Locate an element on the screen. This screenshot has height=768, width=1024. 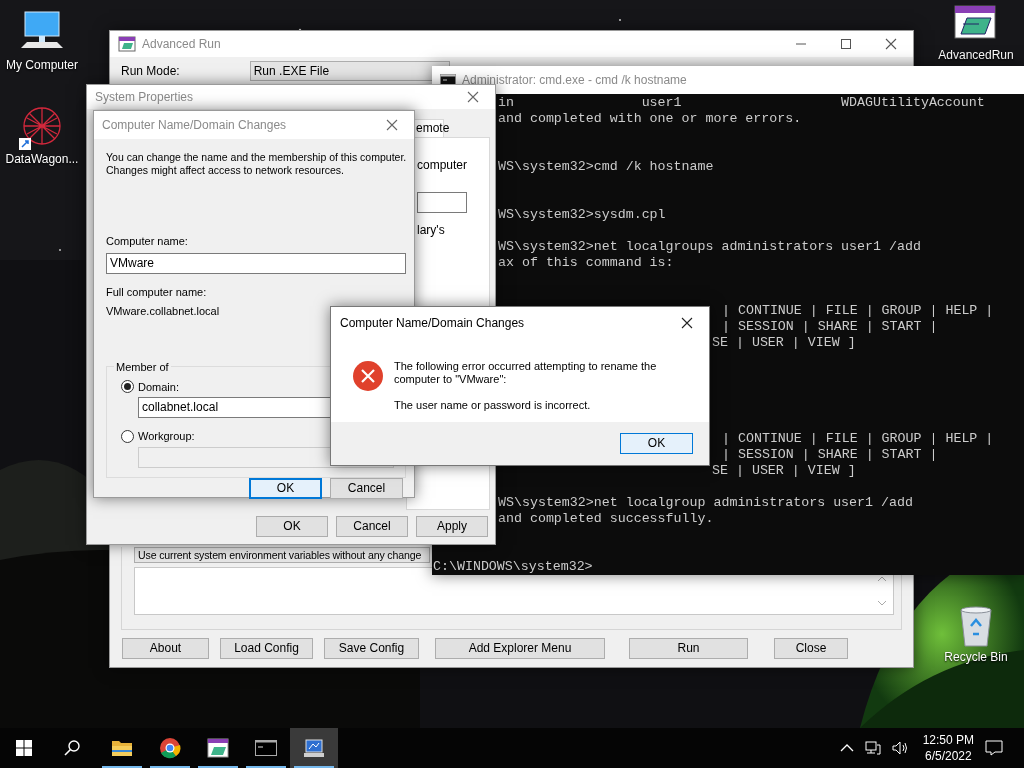
message-text: The following error occurred attempting to rename the computer to "VMware": is located at coordinates (526, 373).